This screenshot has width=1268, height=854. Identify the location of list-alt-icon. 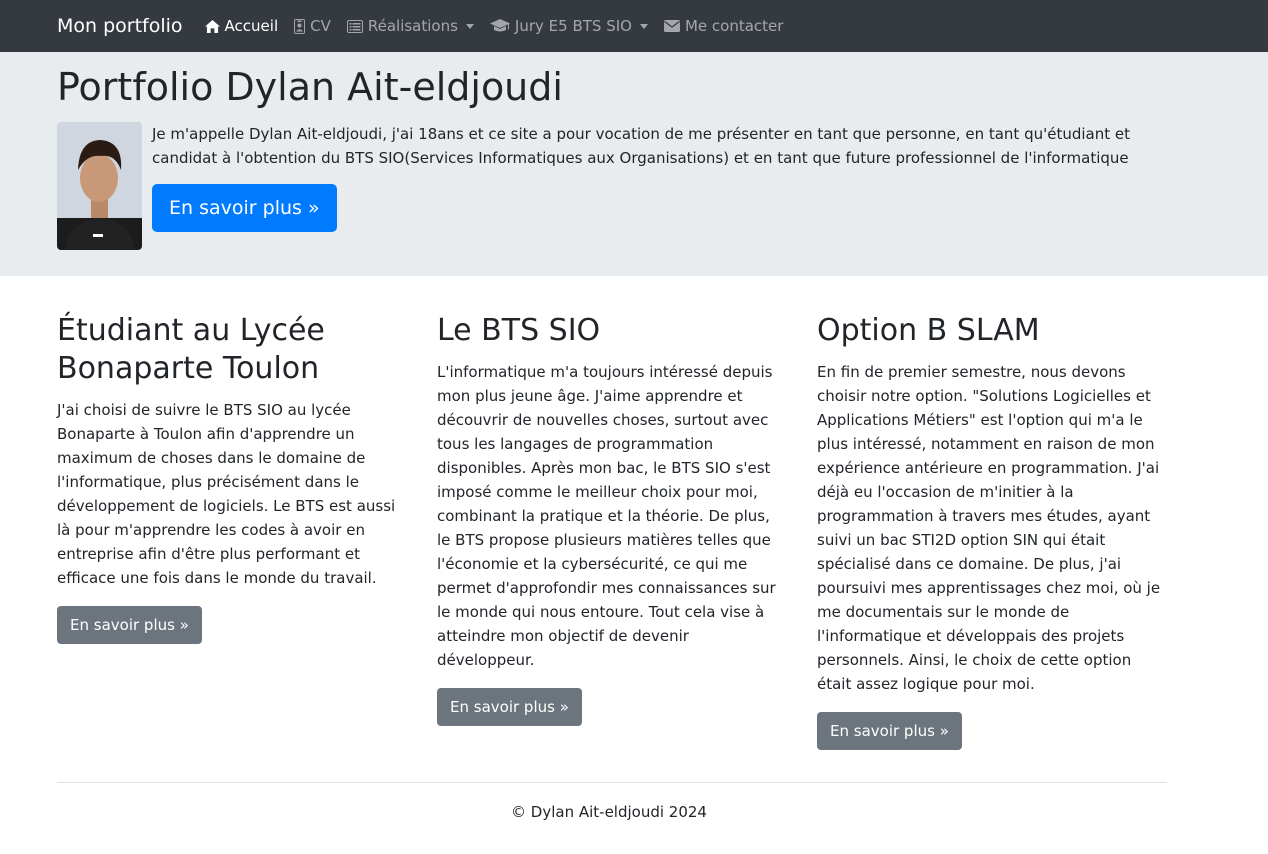
(354, 26).